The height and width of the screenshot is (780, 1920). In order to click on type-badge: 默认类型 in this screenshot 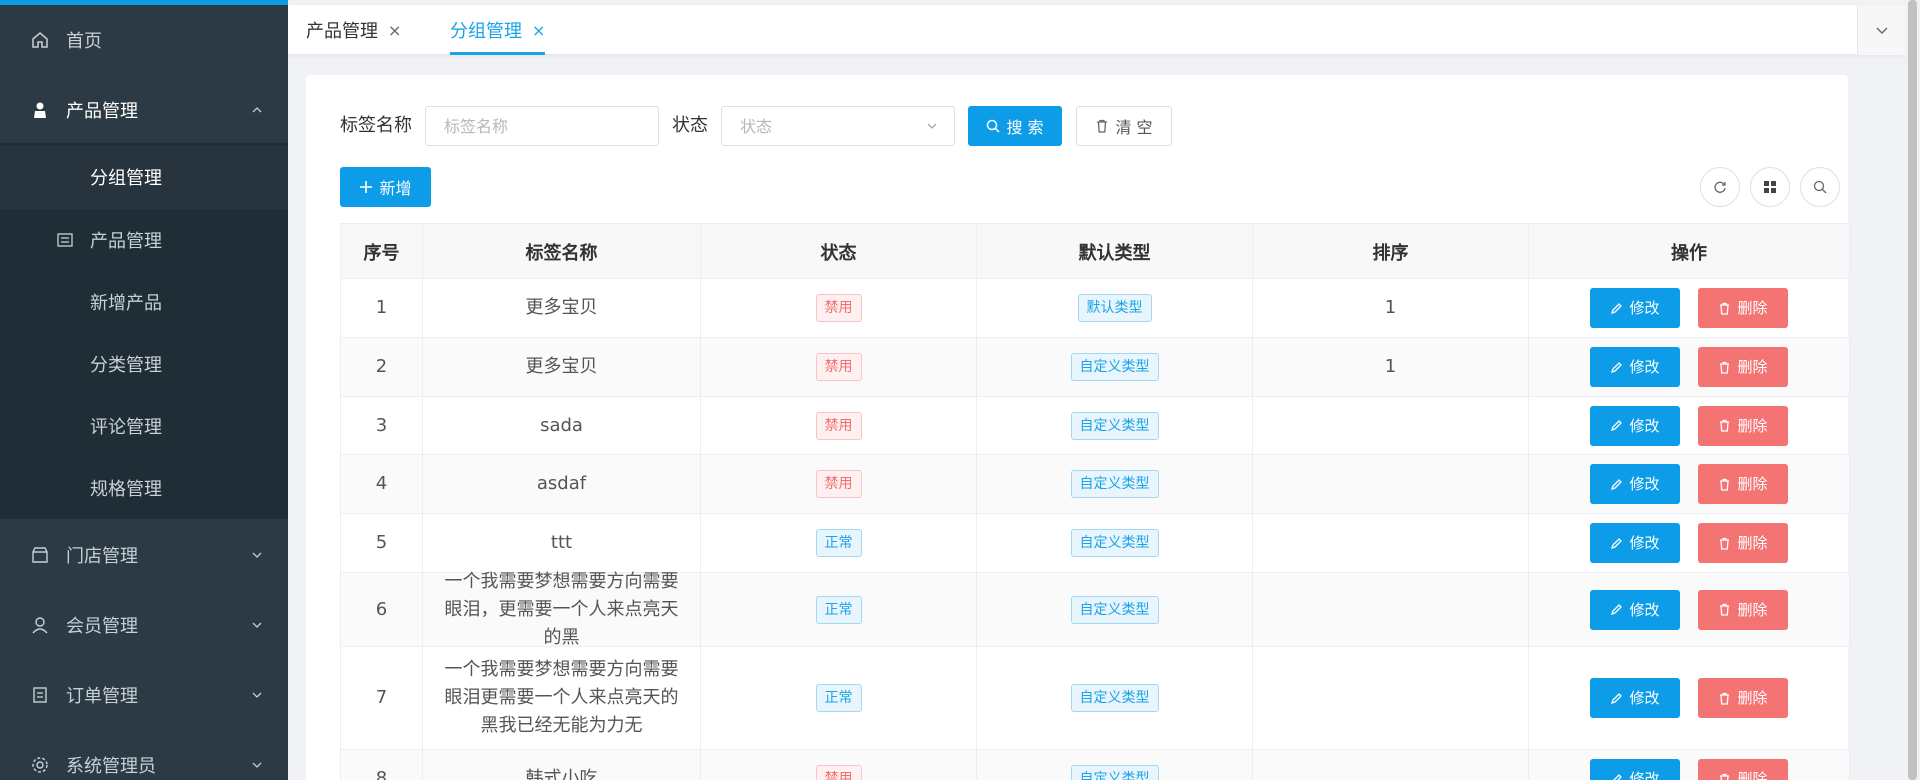, I will do `click(1114, 308)`.